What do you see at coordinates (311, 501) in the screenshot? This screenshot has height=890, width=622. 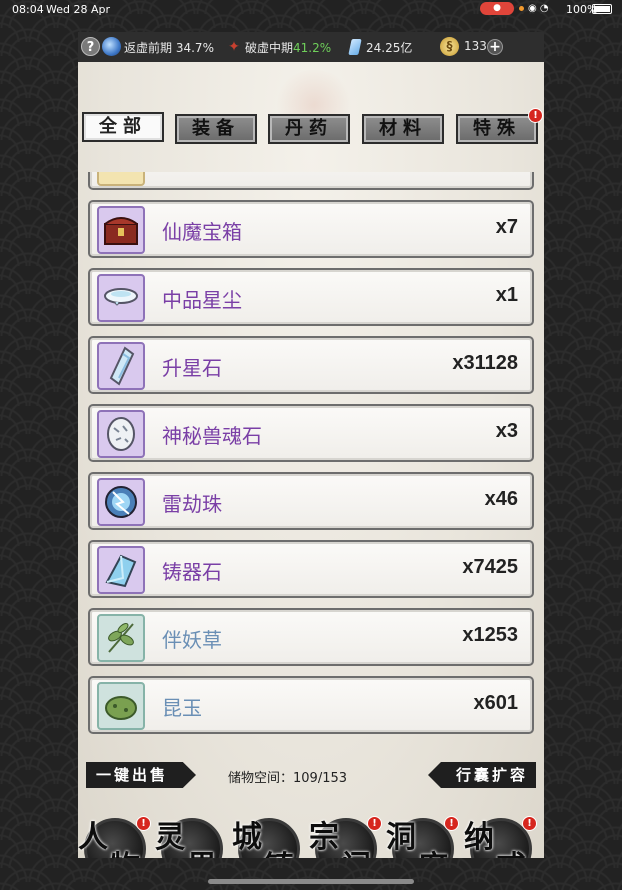 I see `list-item: 雷劫珠 x46` at bounding box center [311, 501].